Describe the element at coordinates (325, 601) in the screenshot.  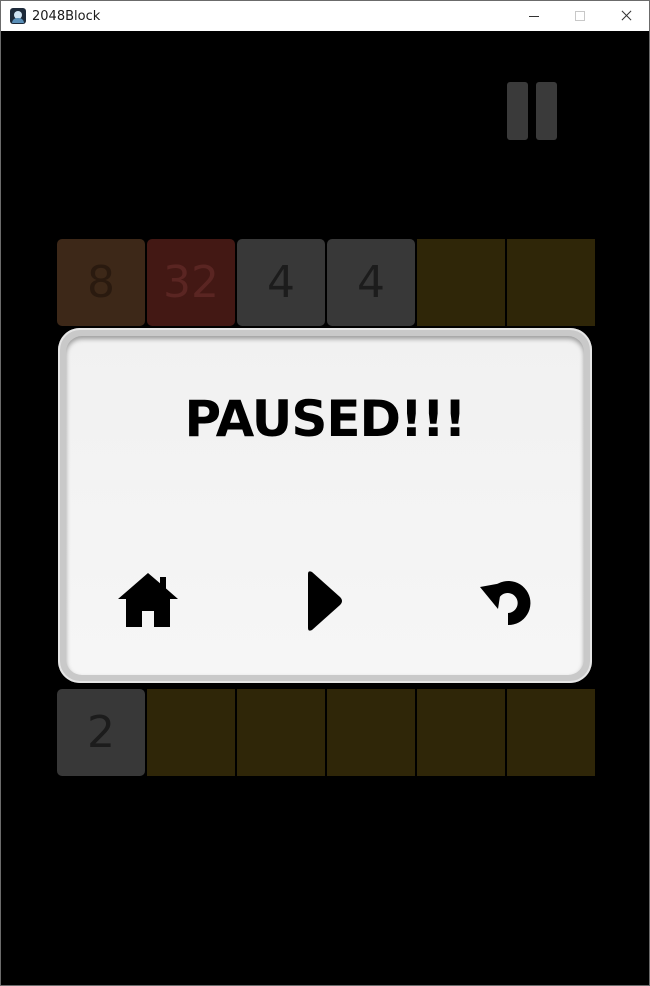
I see `play-icon` at that location.